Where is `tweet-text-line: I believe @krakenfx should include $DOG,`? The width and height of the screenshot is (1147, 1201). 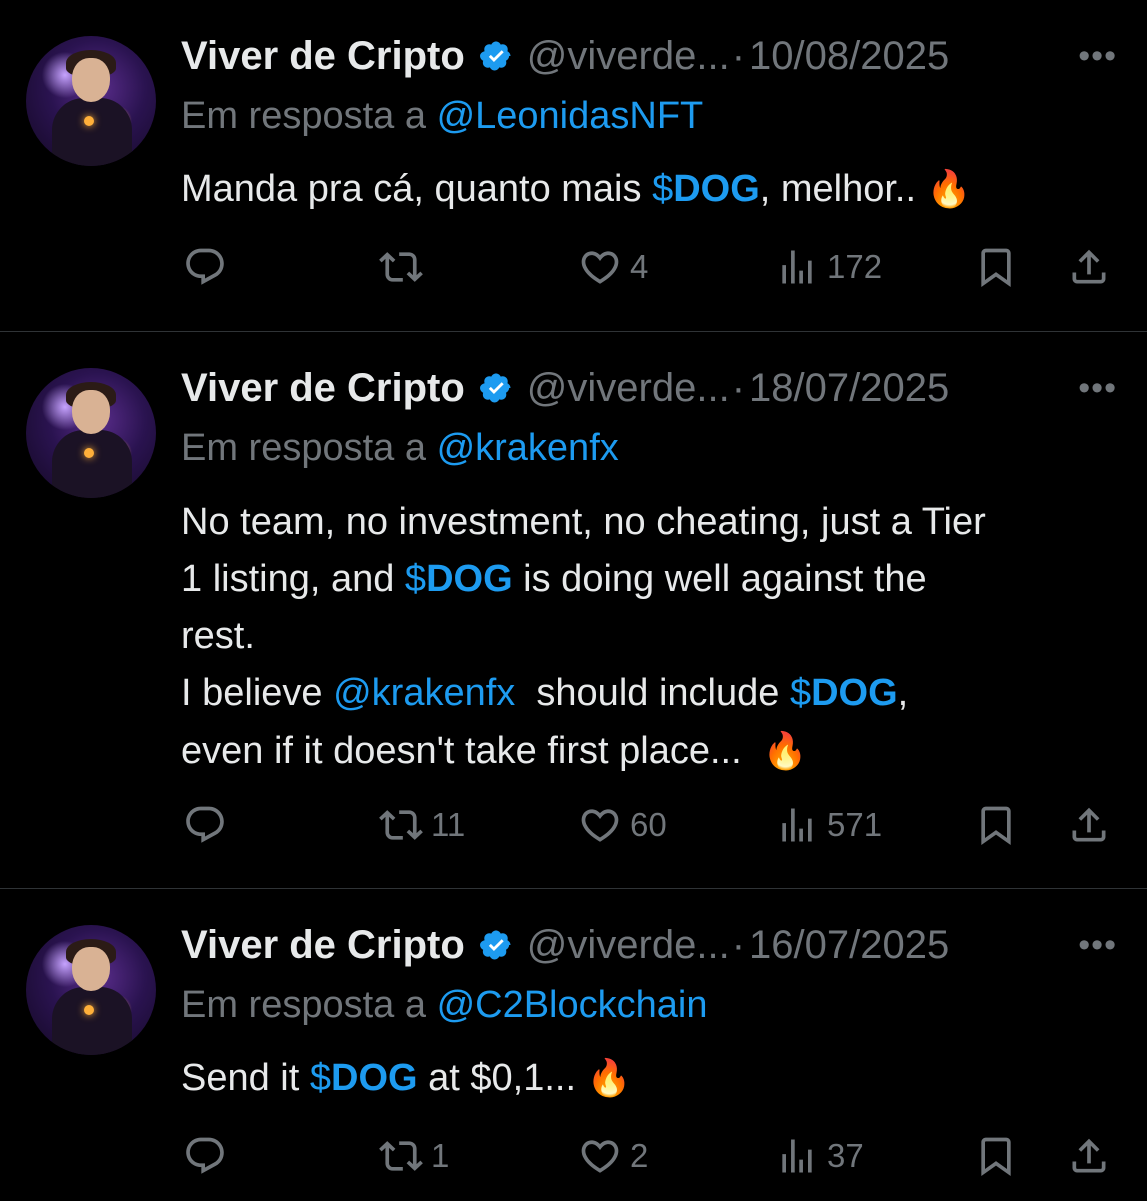
tweet-text-line: I believe @krakenfx should include $DOG, is located at coordinates (583, 693).